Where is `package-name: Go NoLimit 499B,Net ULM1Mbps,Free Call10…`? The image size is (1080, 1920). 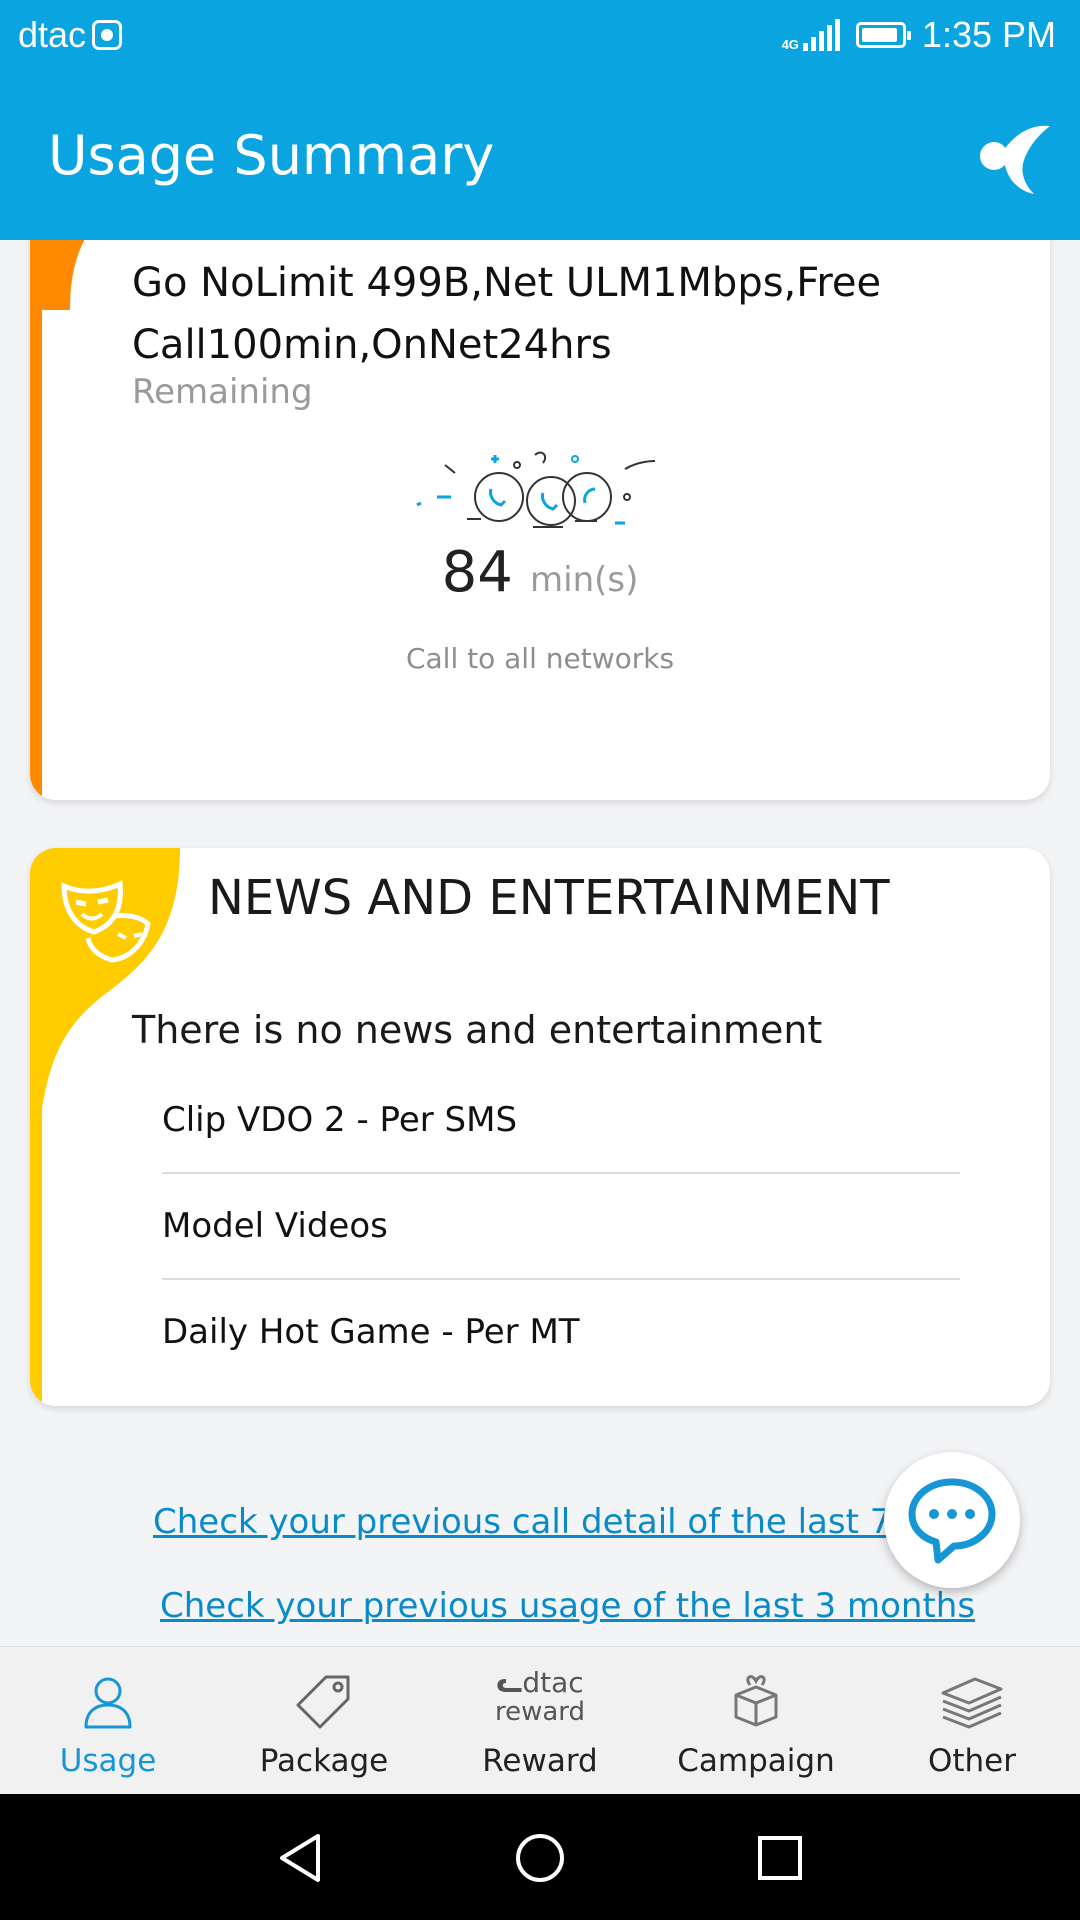 package-name: Go NoLimit 499B,Net ULM1Mbps,Free Call10… is located at coordinates (507, 314).